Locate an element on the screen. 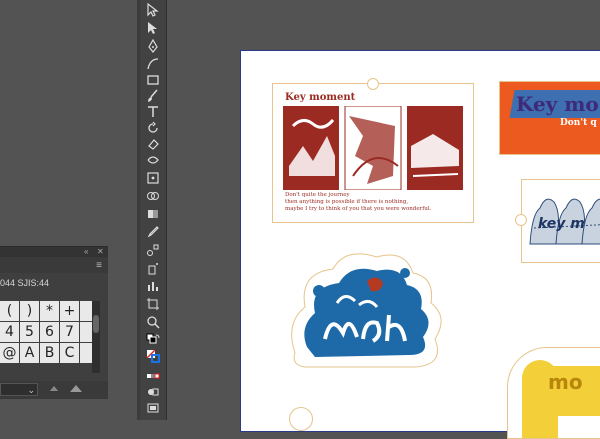 This screenshot has height=439, width=600. close-panel-icon: ✕ is located at coordinates (100, 251).